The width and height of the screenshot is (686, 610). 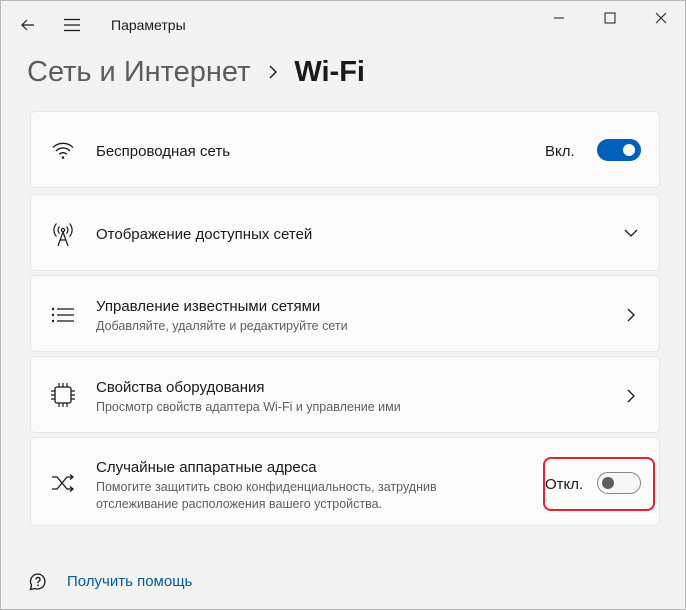 I want to click on wireless-toggle, so click(x=619, y=150).